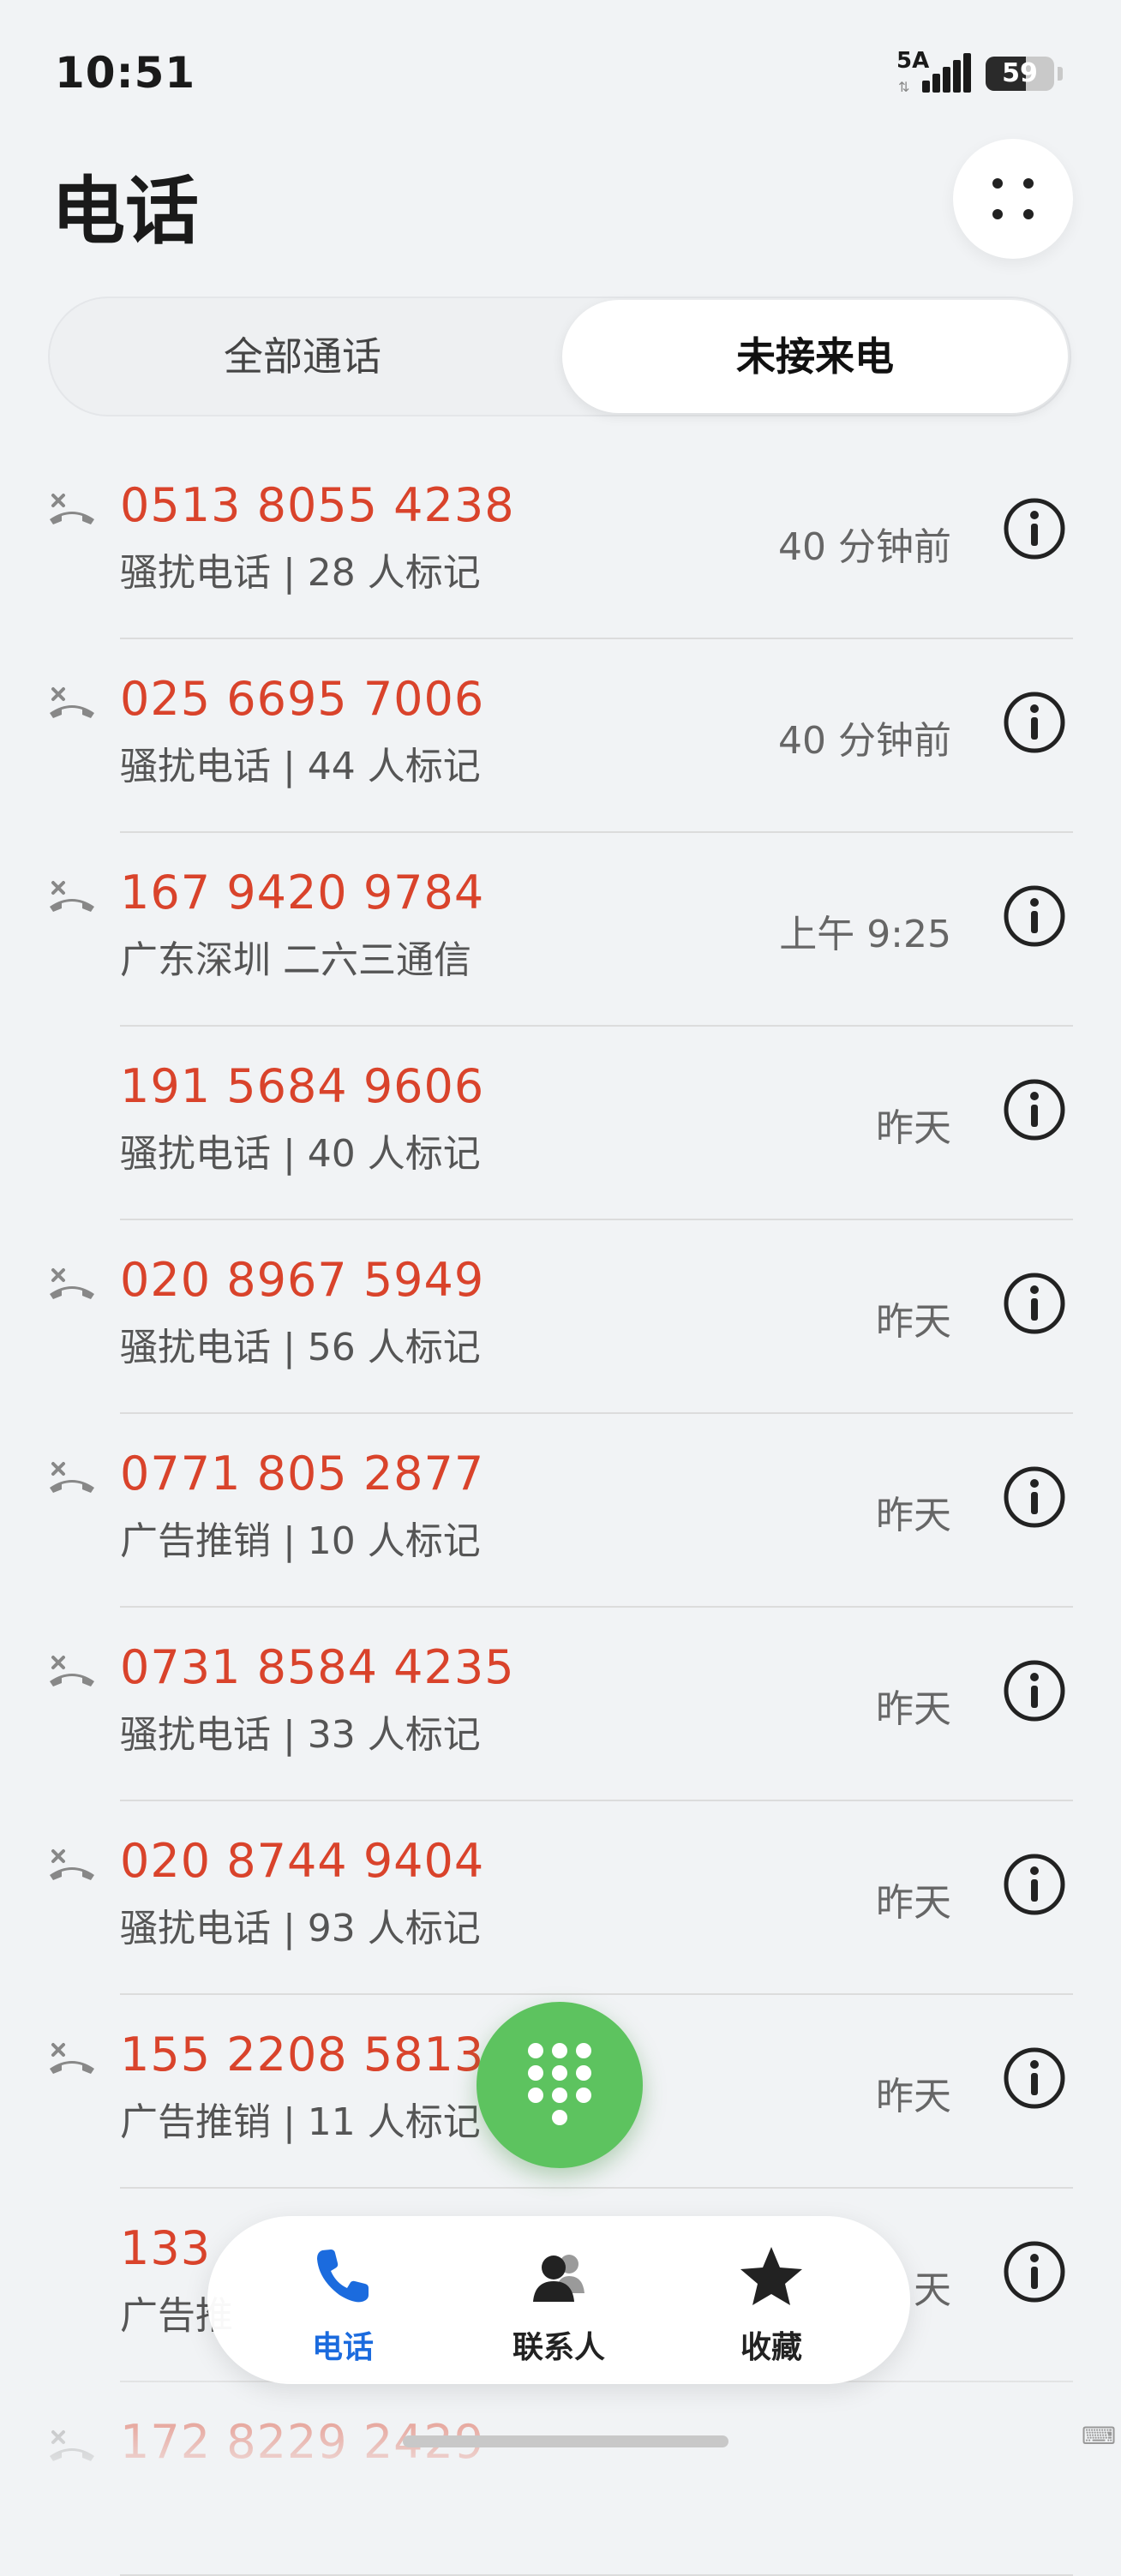  I want to click on call-number: 0771 805 2877, so click(302, 1474).